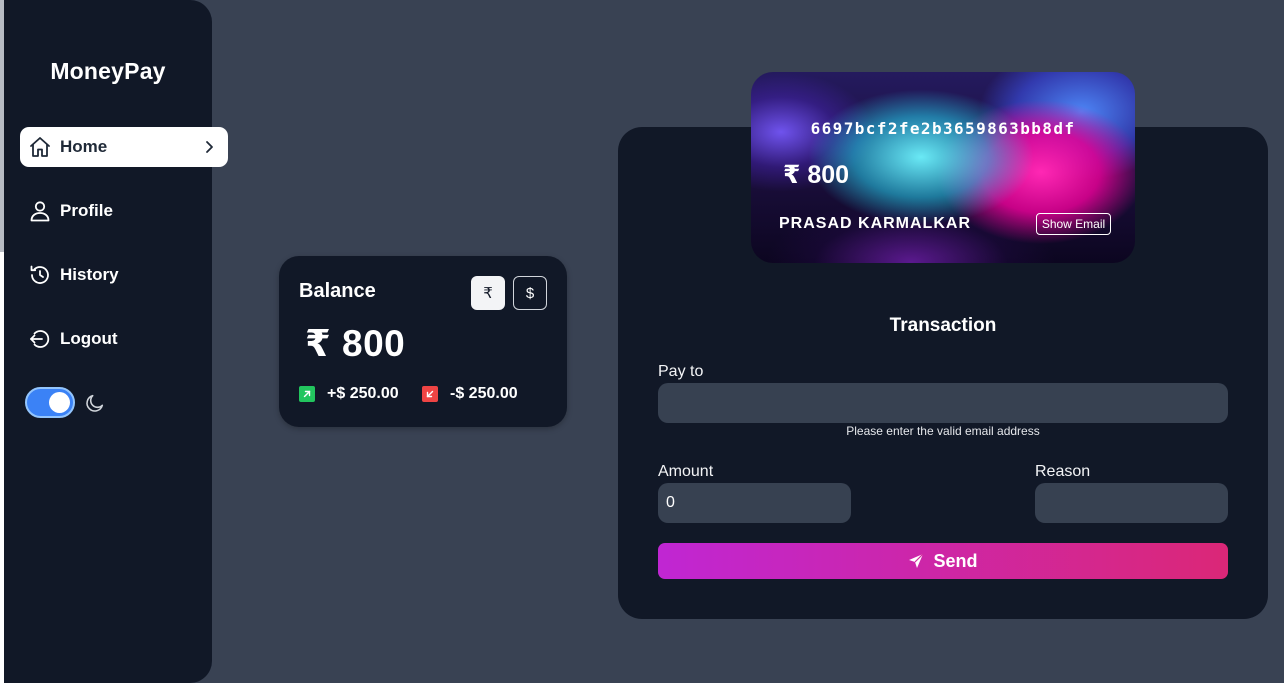 The image size is (1284, 683). What do you see at coordinates (754, 503) in the screenshot?
I see `amount-input` at bounding box center [754, 503].